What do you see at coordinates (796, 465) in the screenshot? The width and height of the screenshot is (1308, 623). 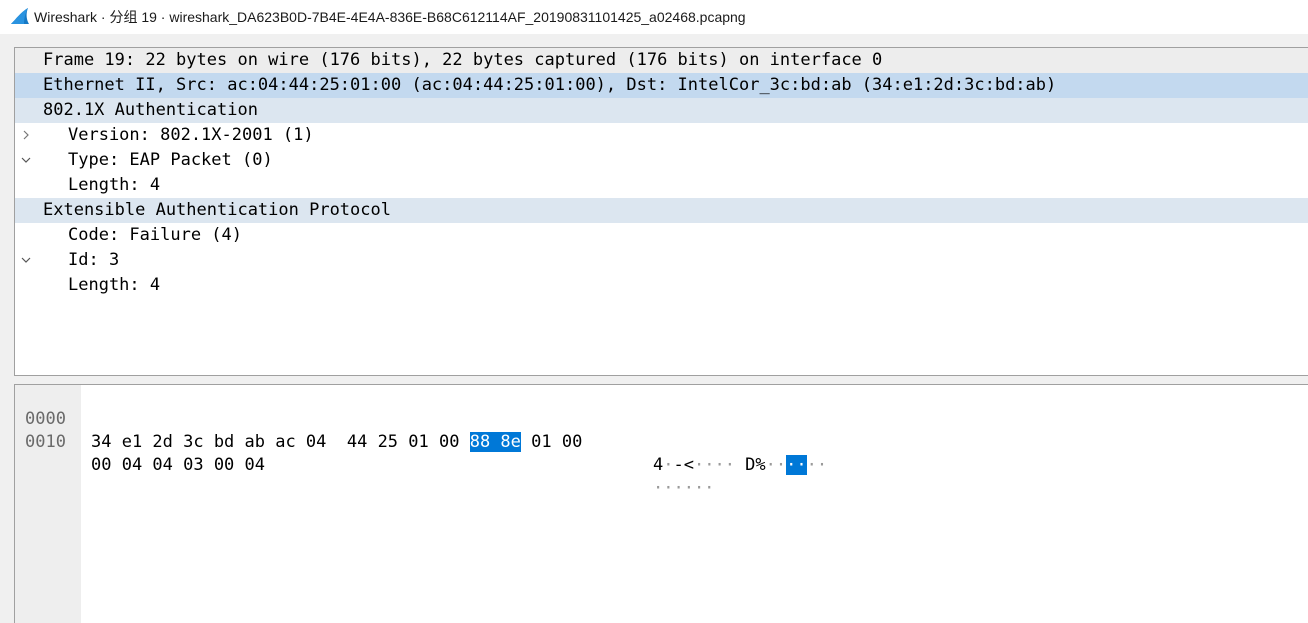 I see `ascii-highlight: ··` at bounding box center [796, 465].